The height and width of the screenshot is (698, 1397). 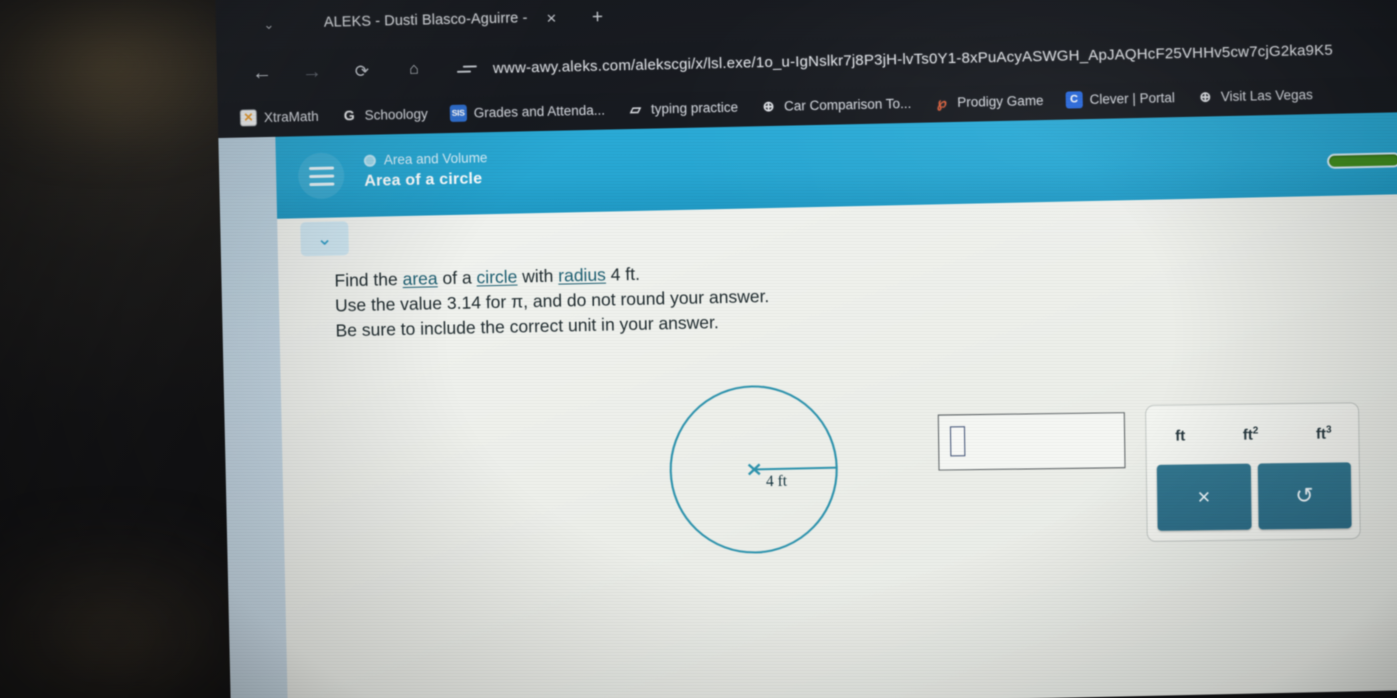 What do you see at coordinates (262, 73) in the screenshot?
I see `back-arrow-icon: ←` at bounding box center [262, 73].